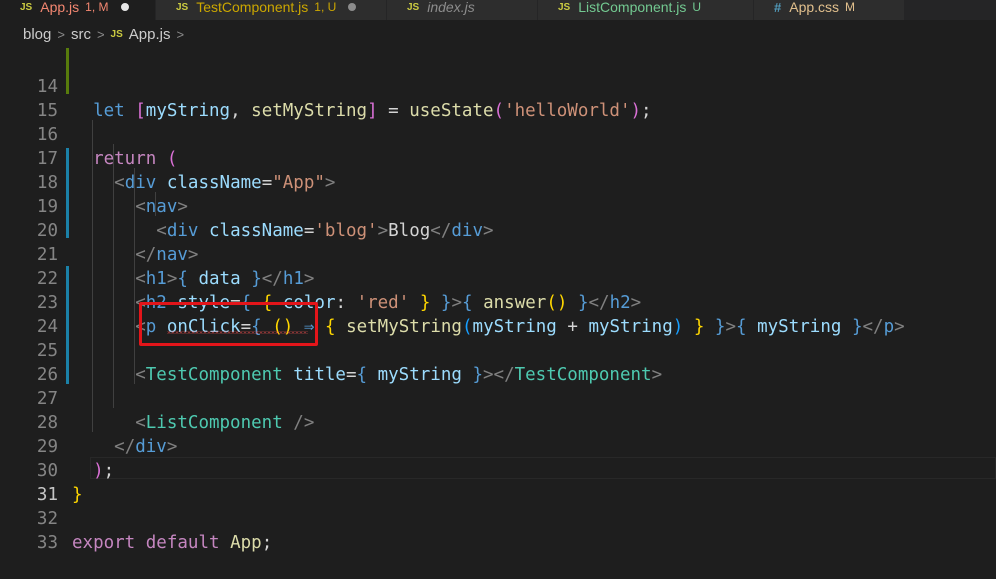 This screenshot has height=579, width=996. I want to click on breadcrumb-folder-blog: blog, so click(37, 34).